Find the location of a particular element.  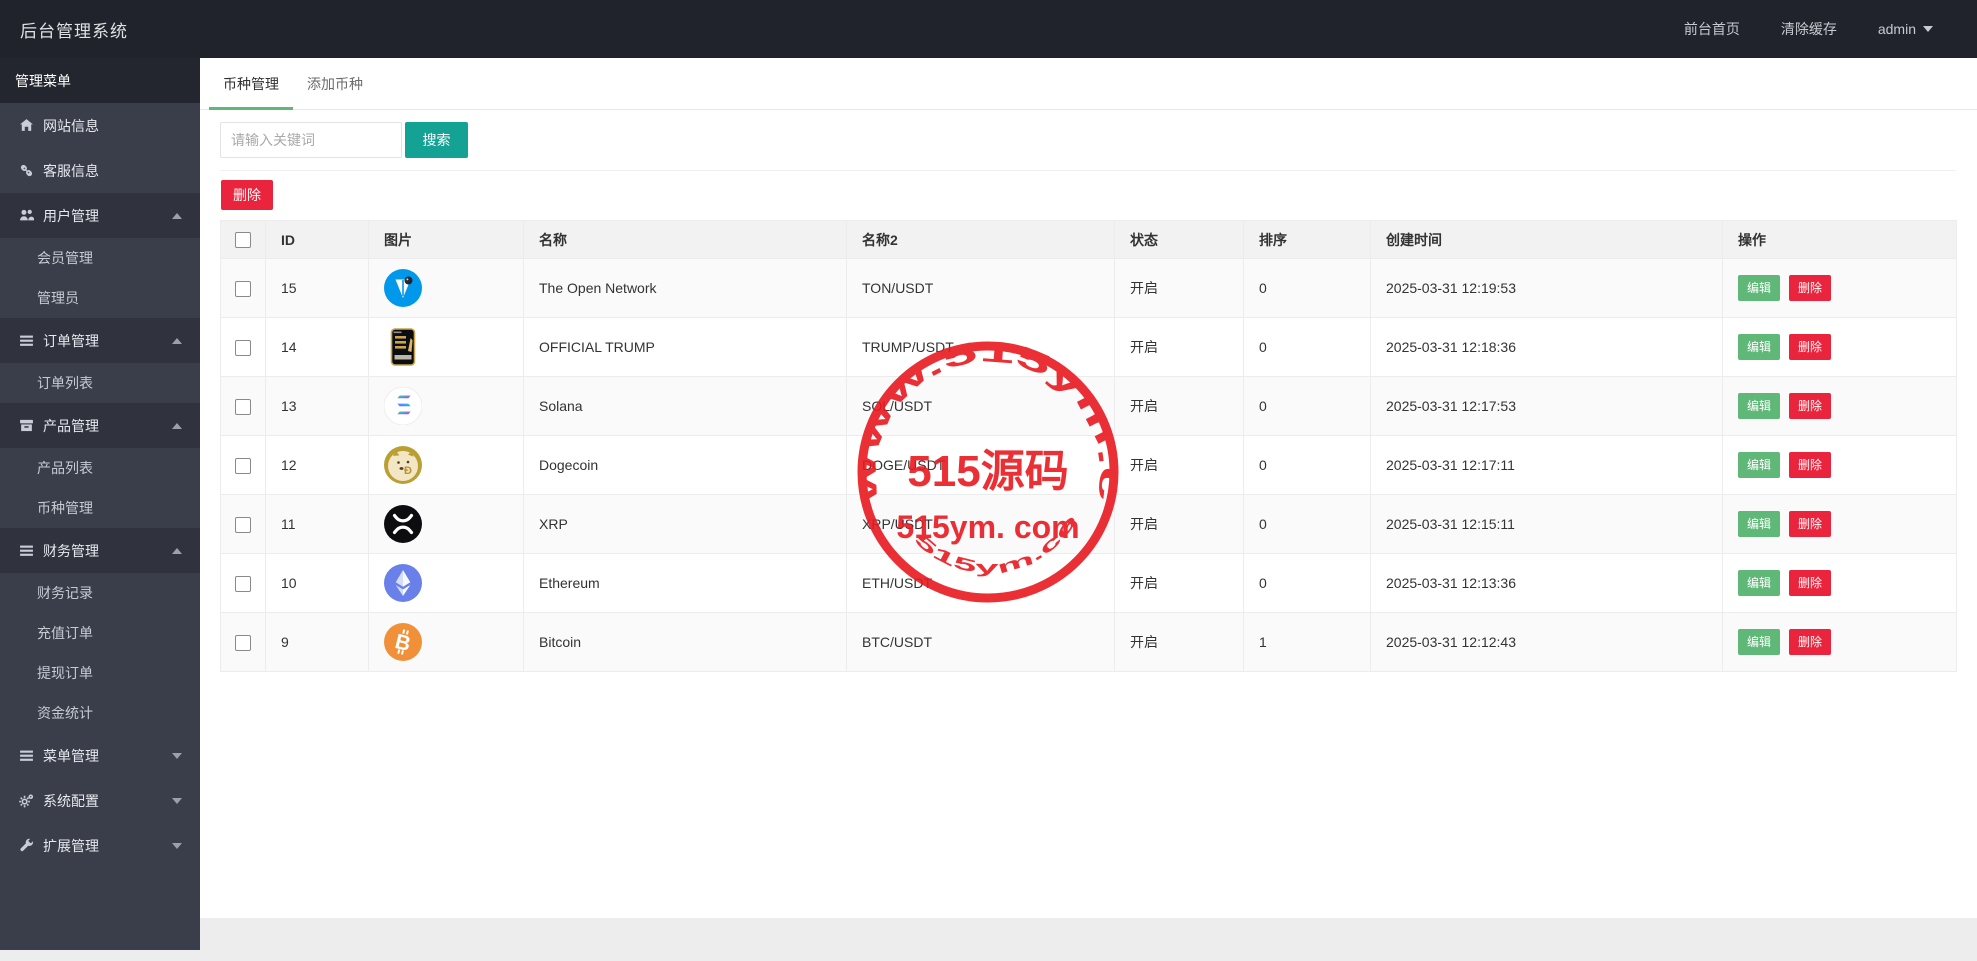

cell-created: 2025-03-31 12:17:53 is located at coordinates (1546, 406).